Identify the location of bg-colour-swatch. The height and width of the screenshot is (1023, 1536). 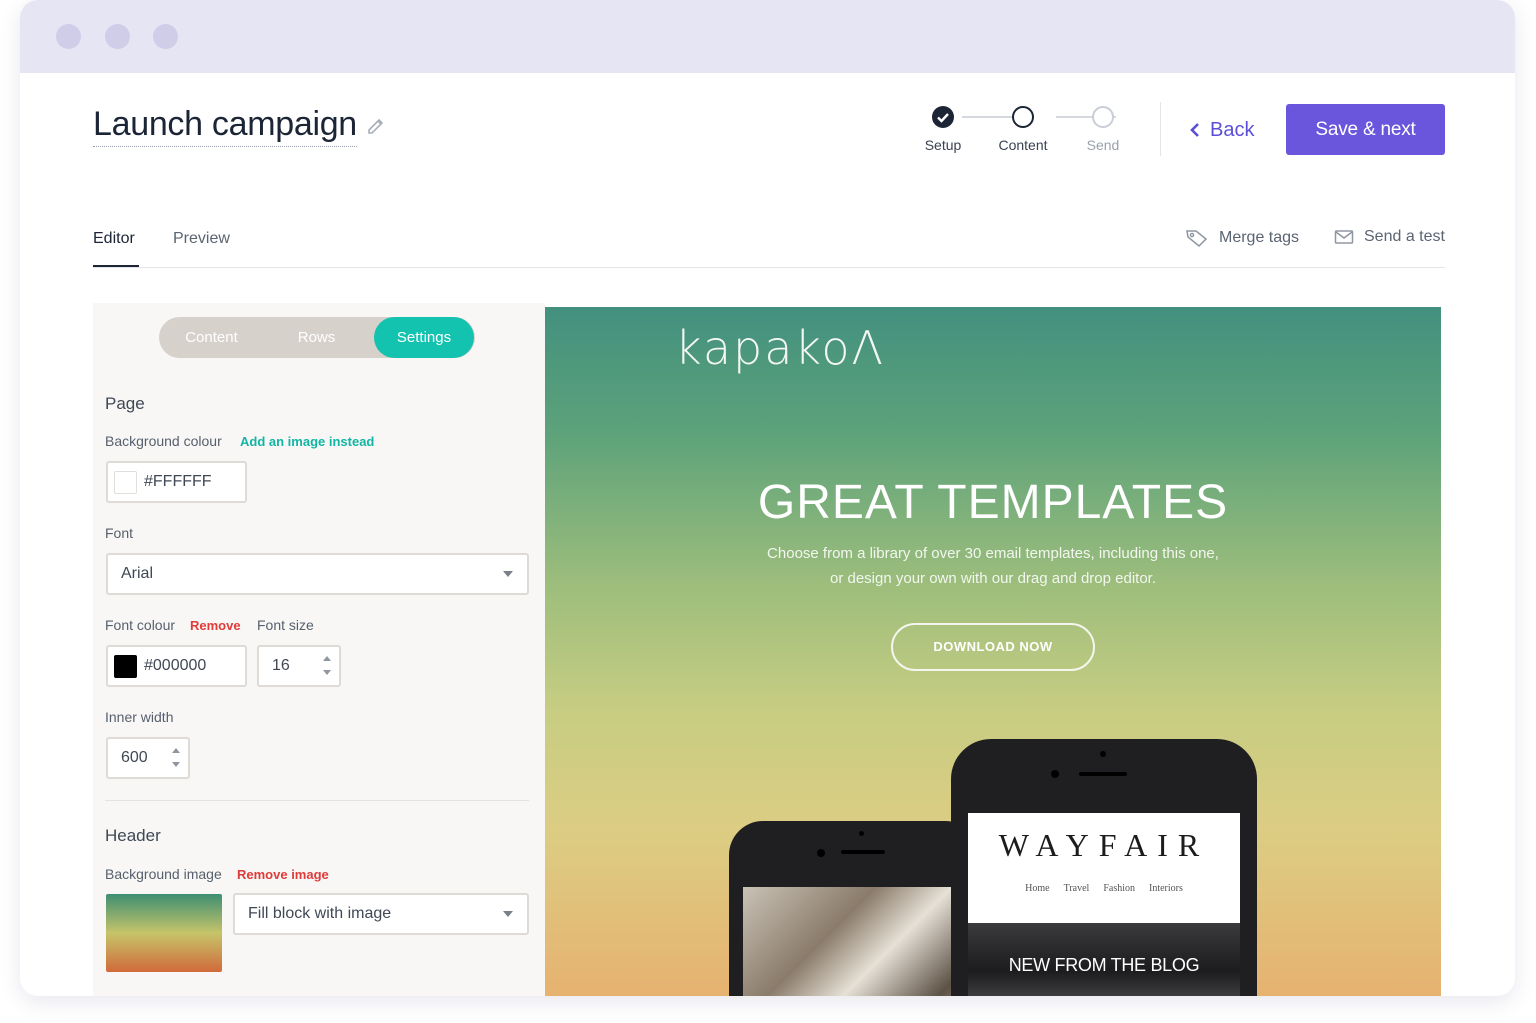
(125, 482).